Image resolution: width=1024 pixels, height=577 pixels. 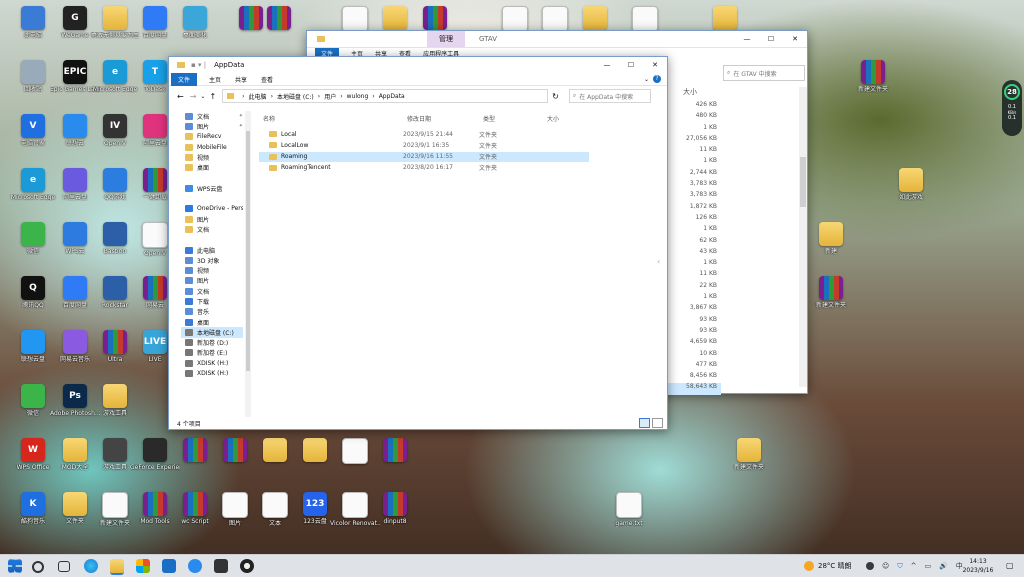 What do you see at coordinates (646, 79) in the screenshot?
I see `expand-ribbon-icon: ⌄` at bounding box center [646, 79].